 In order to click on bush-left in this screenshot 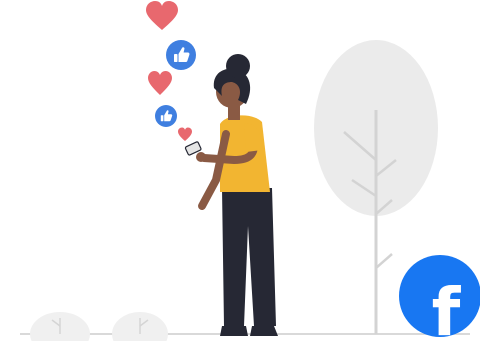, I will do `click(60, 326)`.